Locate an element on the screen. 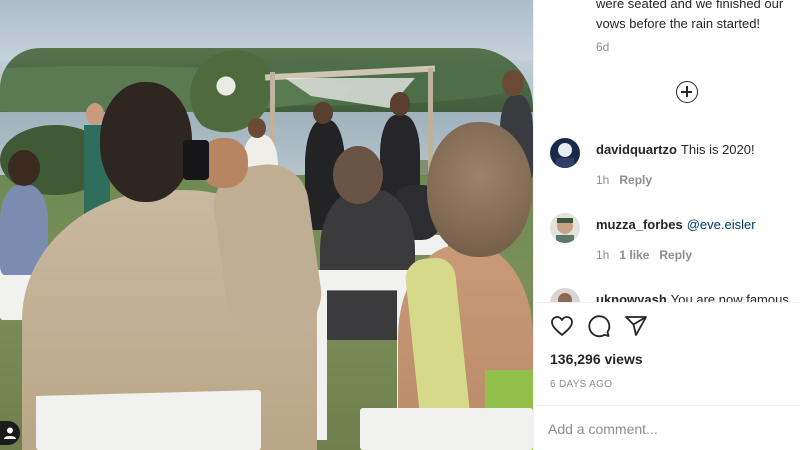 The height and width of the screenshot is (450, 800). comment-mention-link: @eve.eisler is located at coordinates (721, 224).